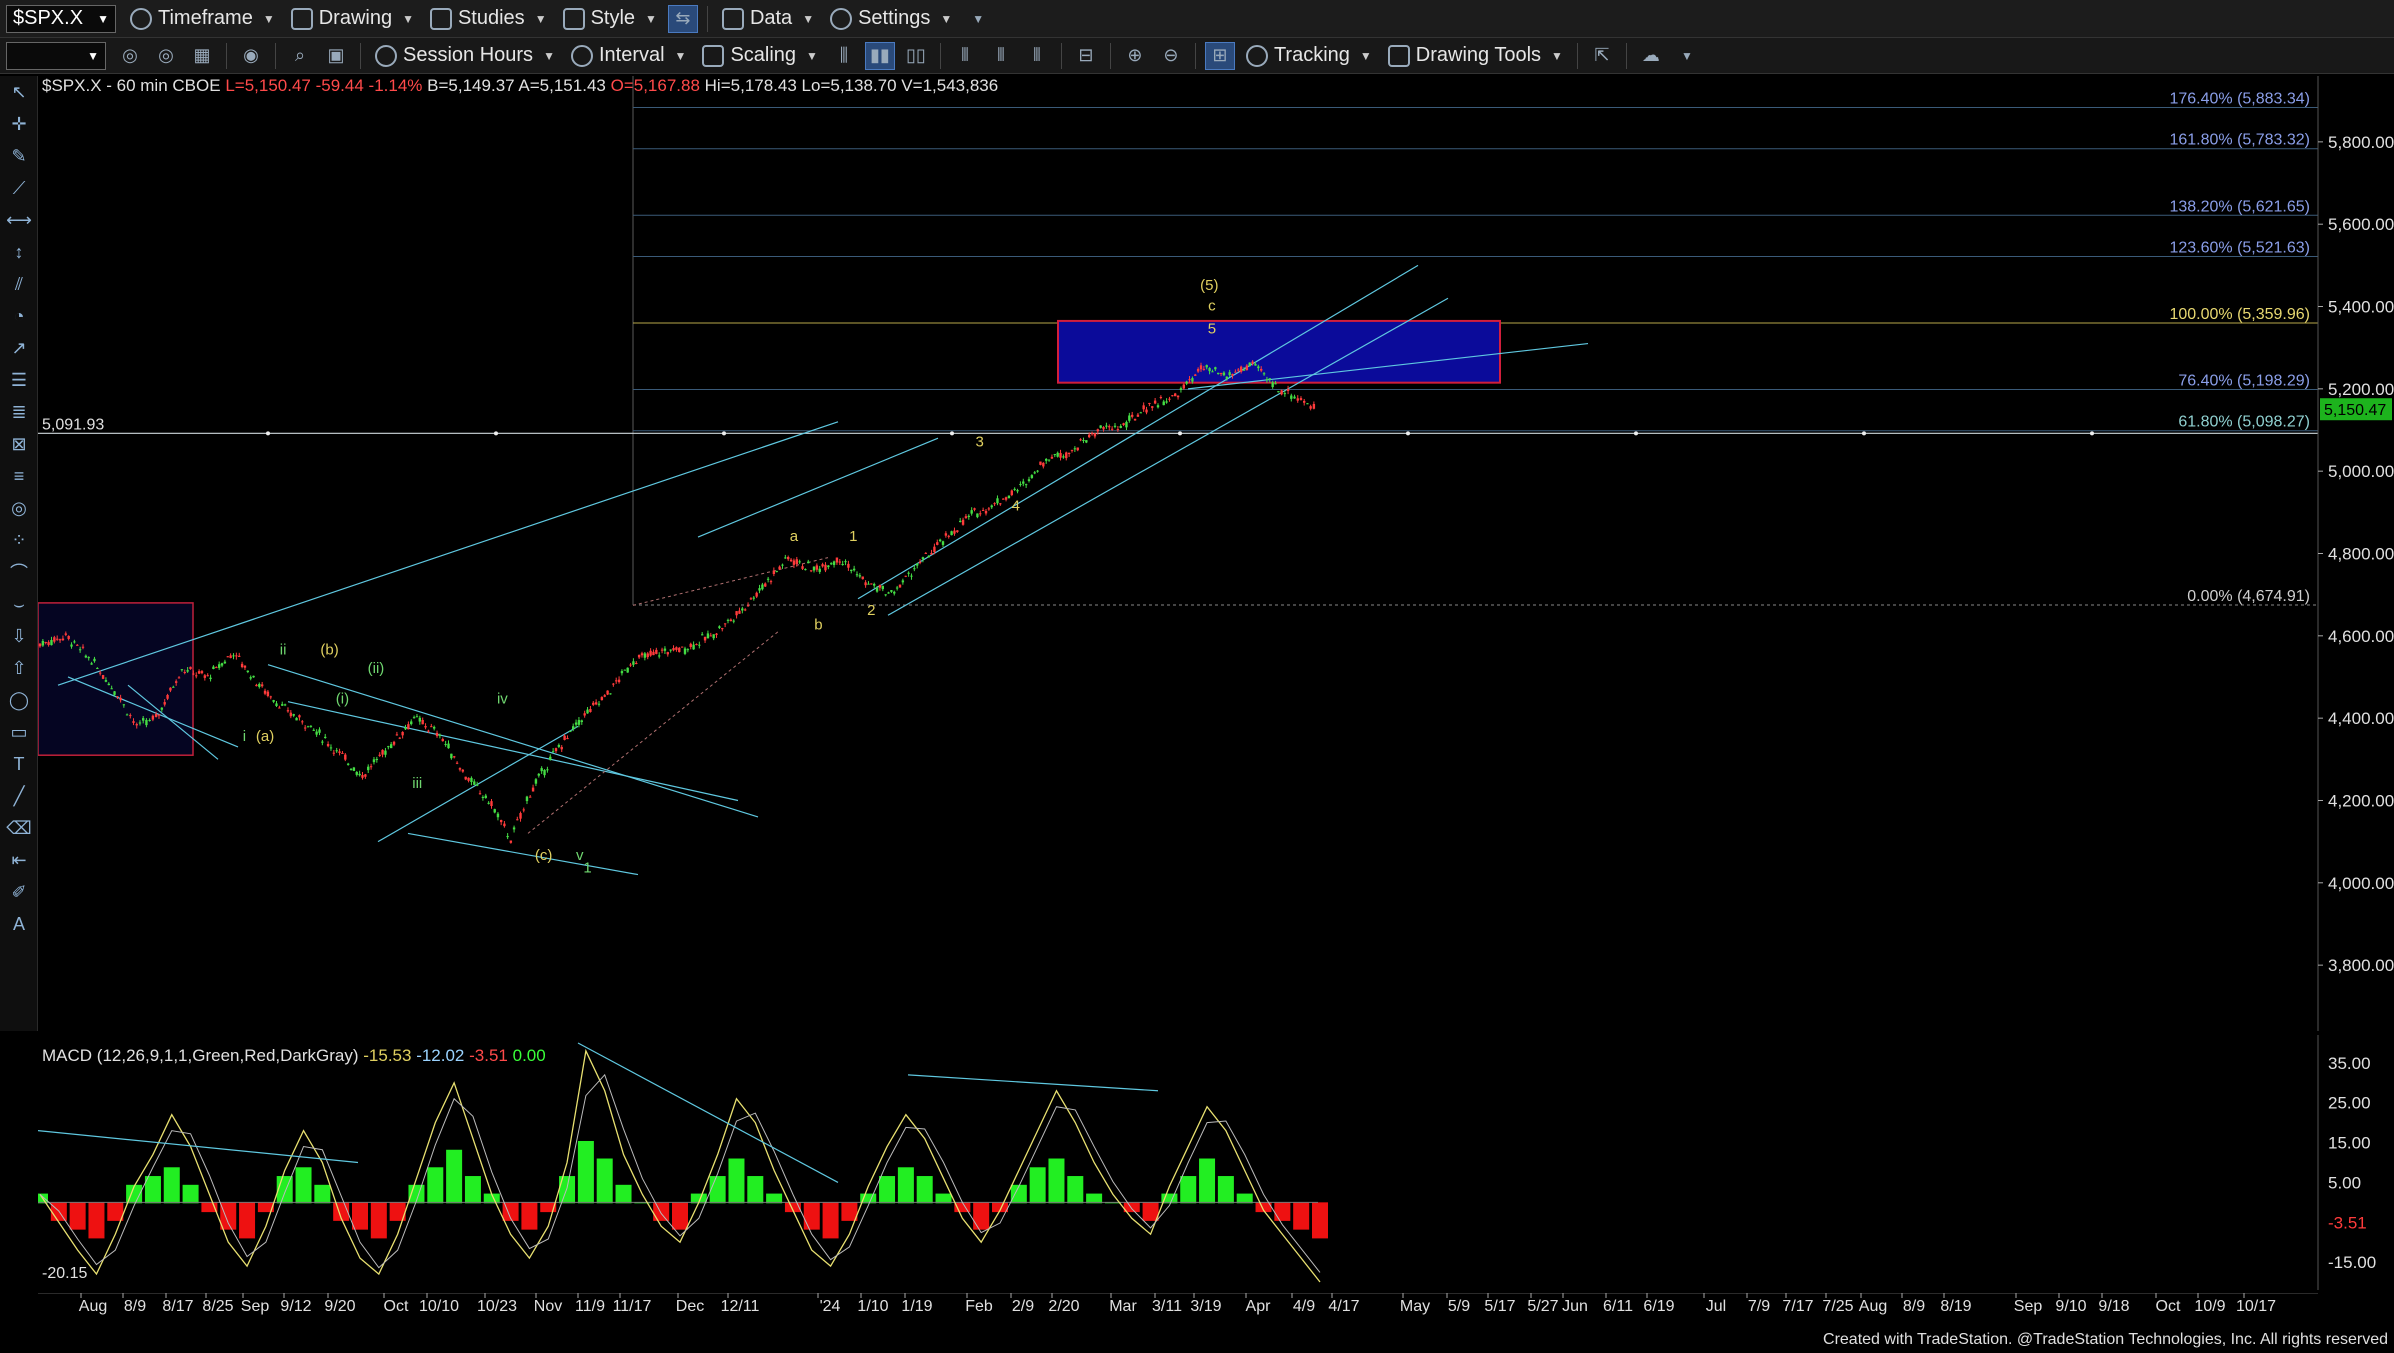 The image size is (2394, 1353). I want to click on price-tick-label: 4,800.00, so click(2361, 554).